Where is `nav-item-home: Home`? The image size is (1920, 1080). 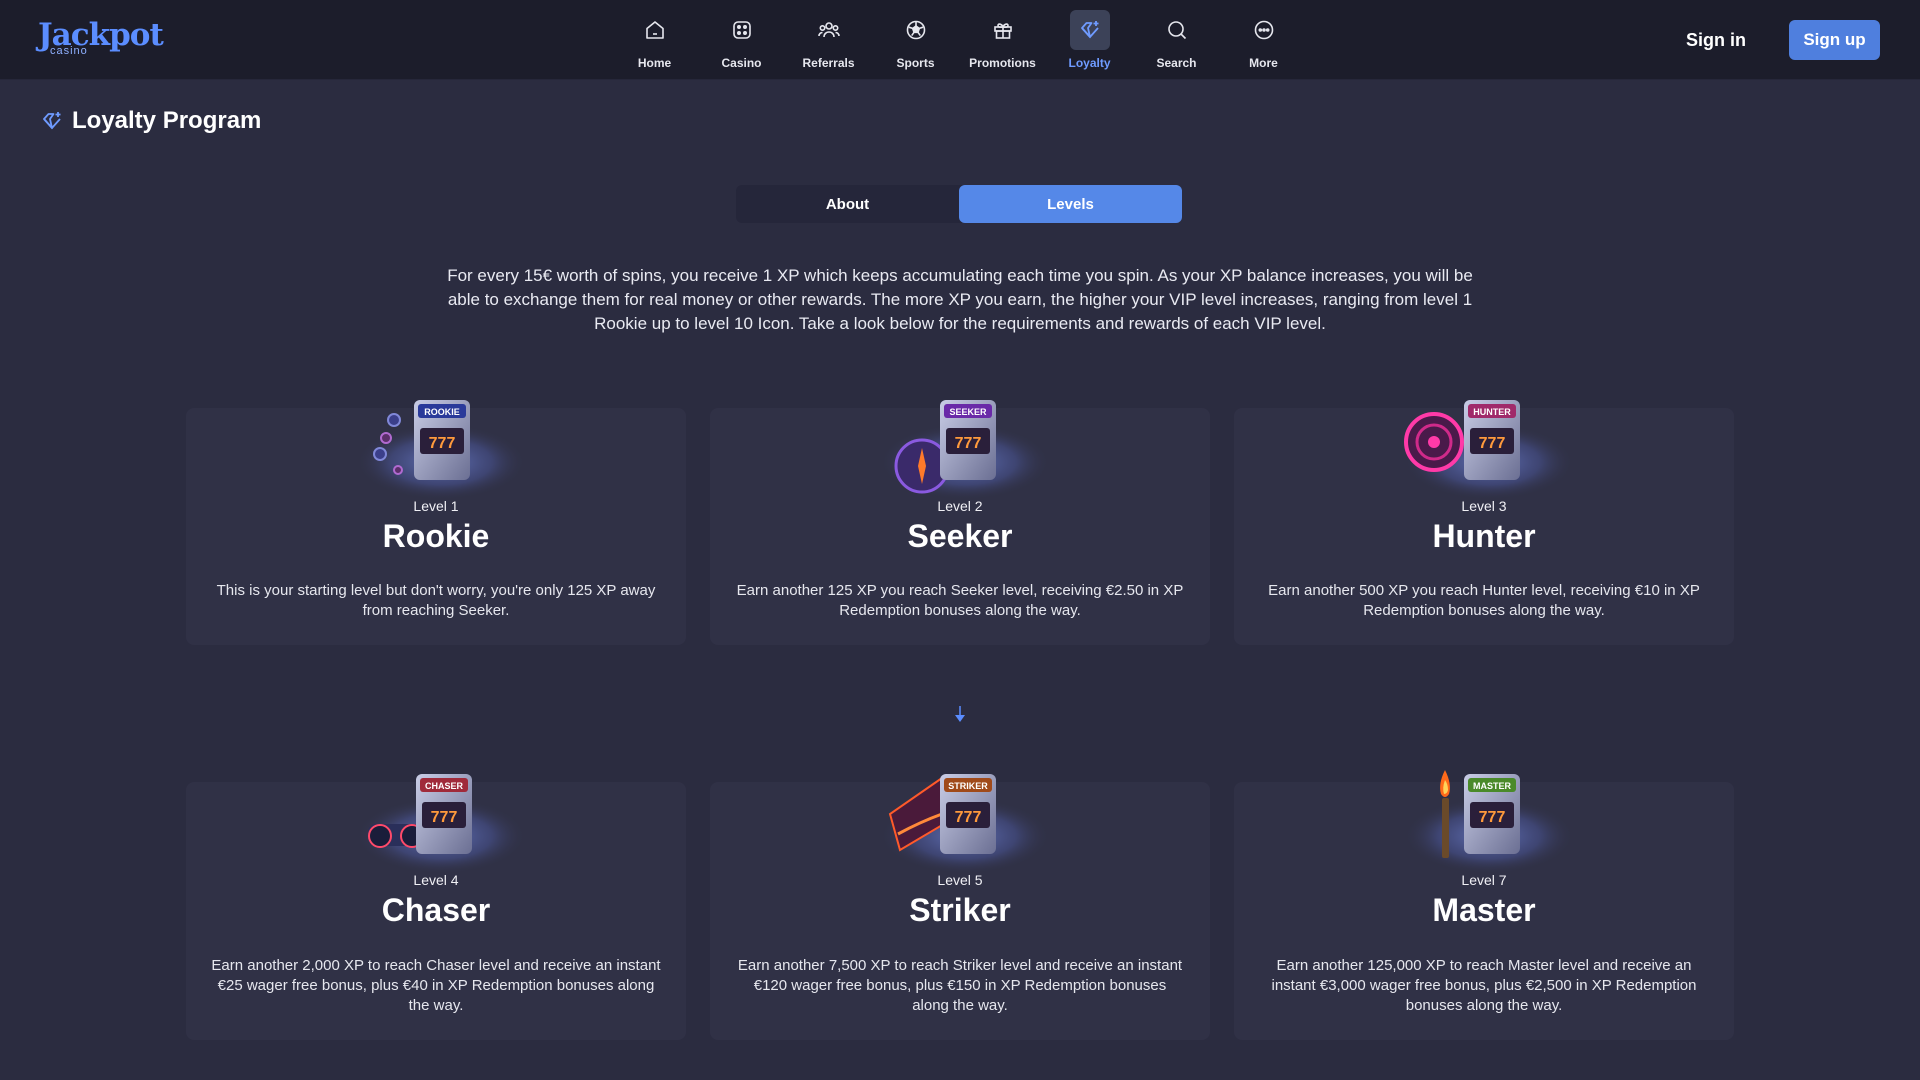 nav-item-home: Home is located at coordinates (654, 41).